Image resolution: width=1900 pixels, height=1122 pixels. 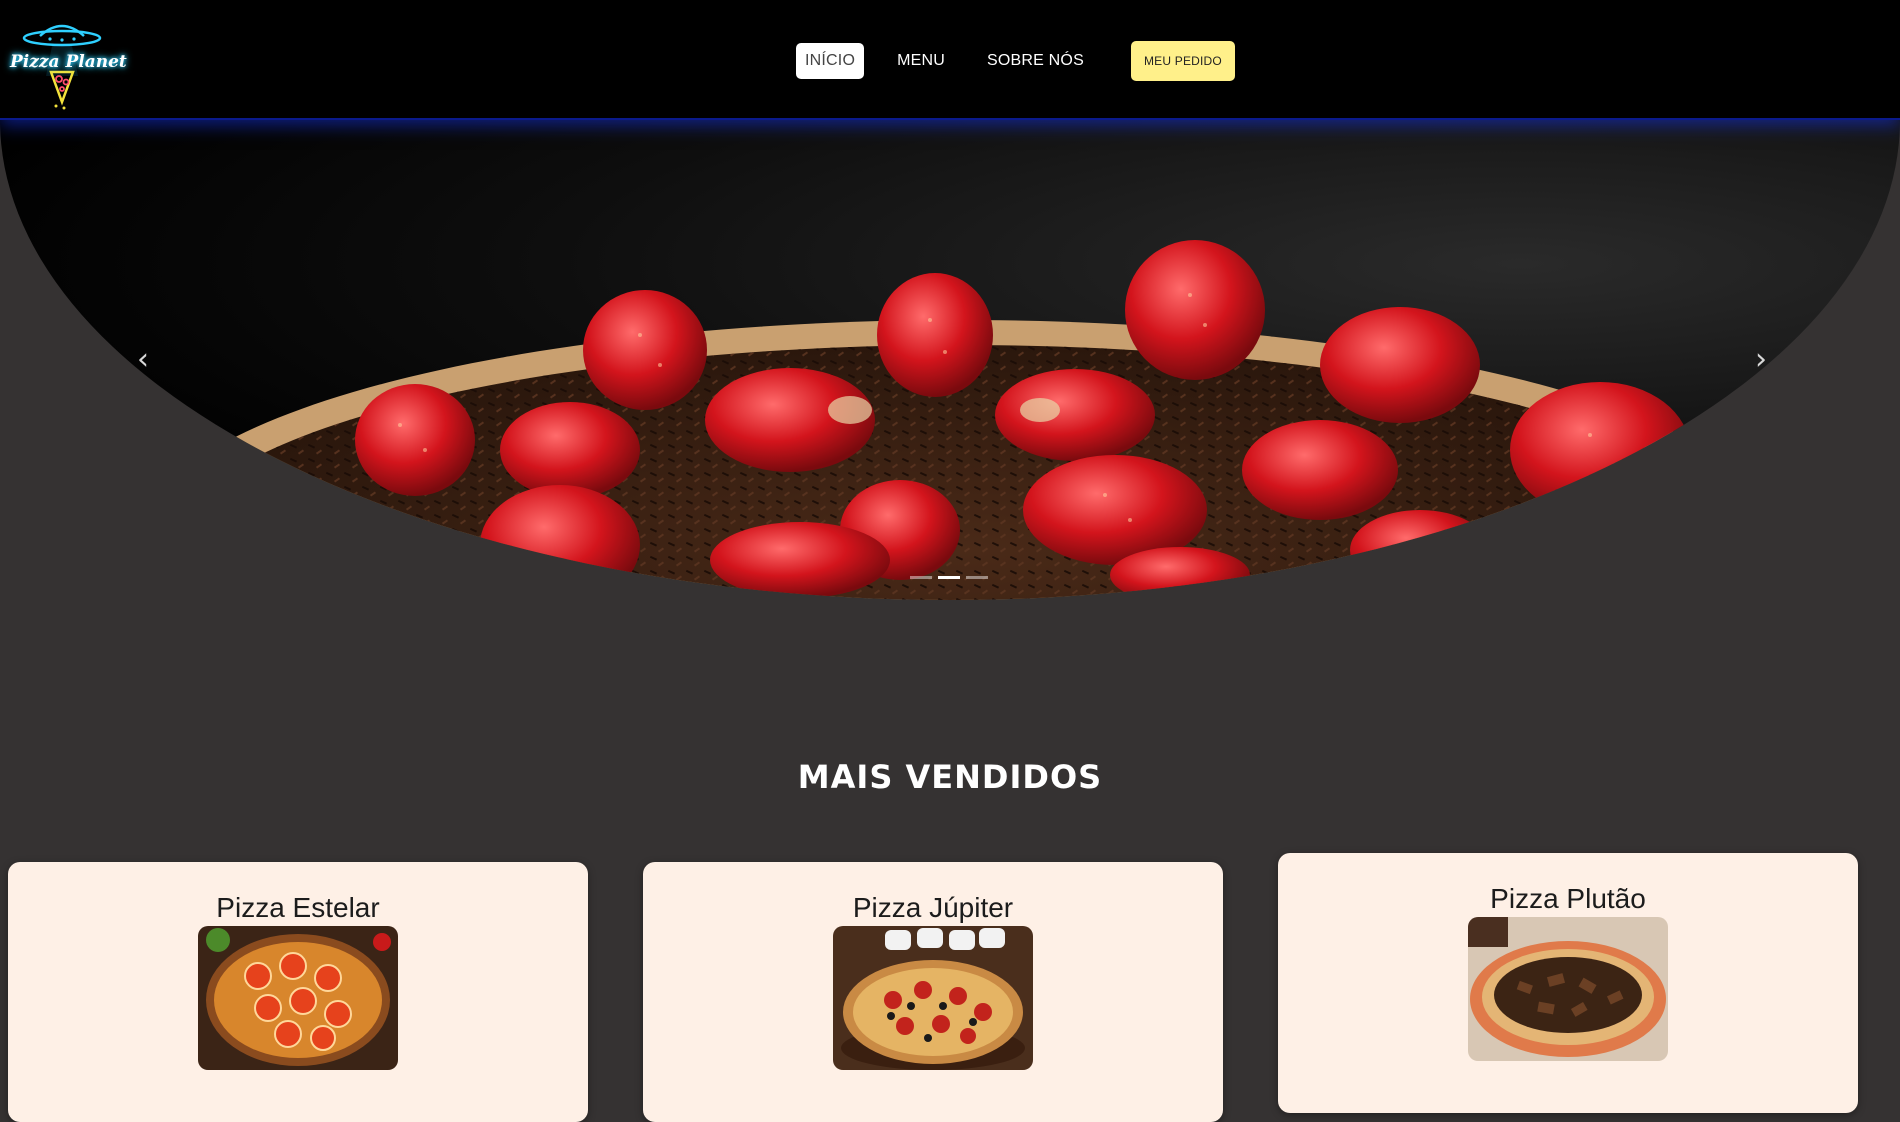 I want to click on product-card-jupiter: Pizza Júpiter, so click(x=933, y=992).